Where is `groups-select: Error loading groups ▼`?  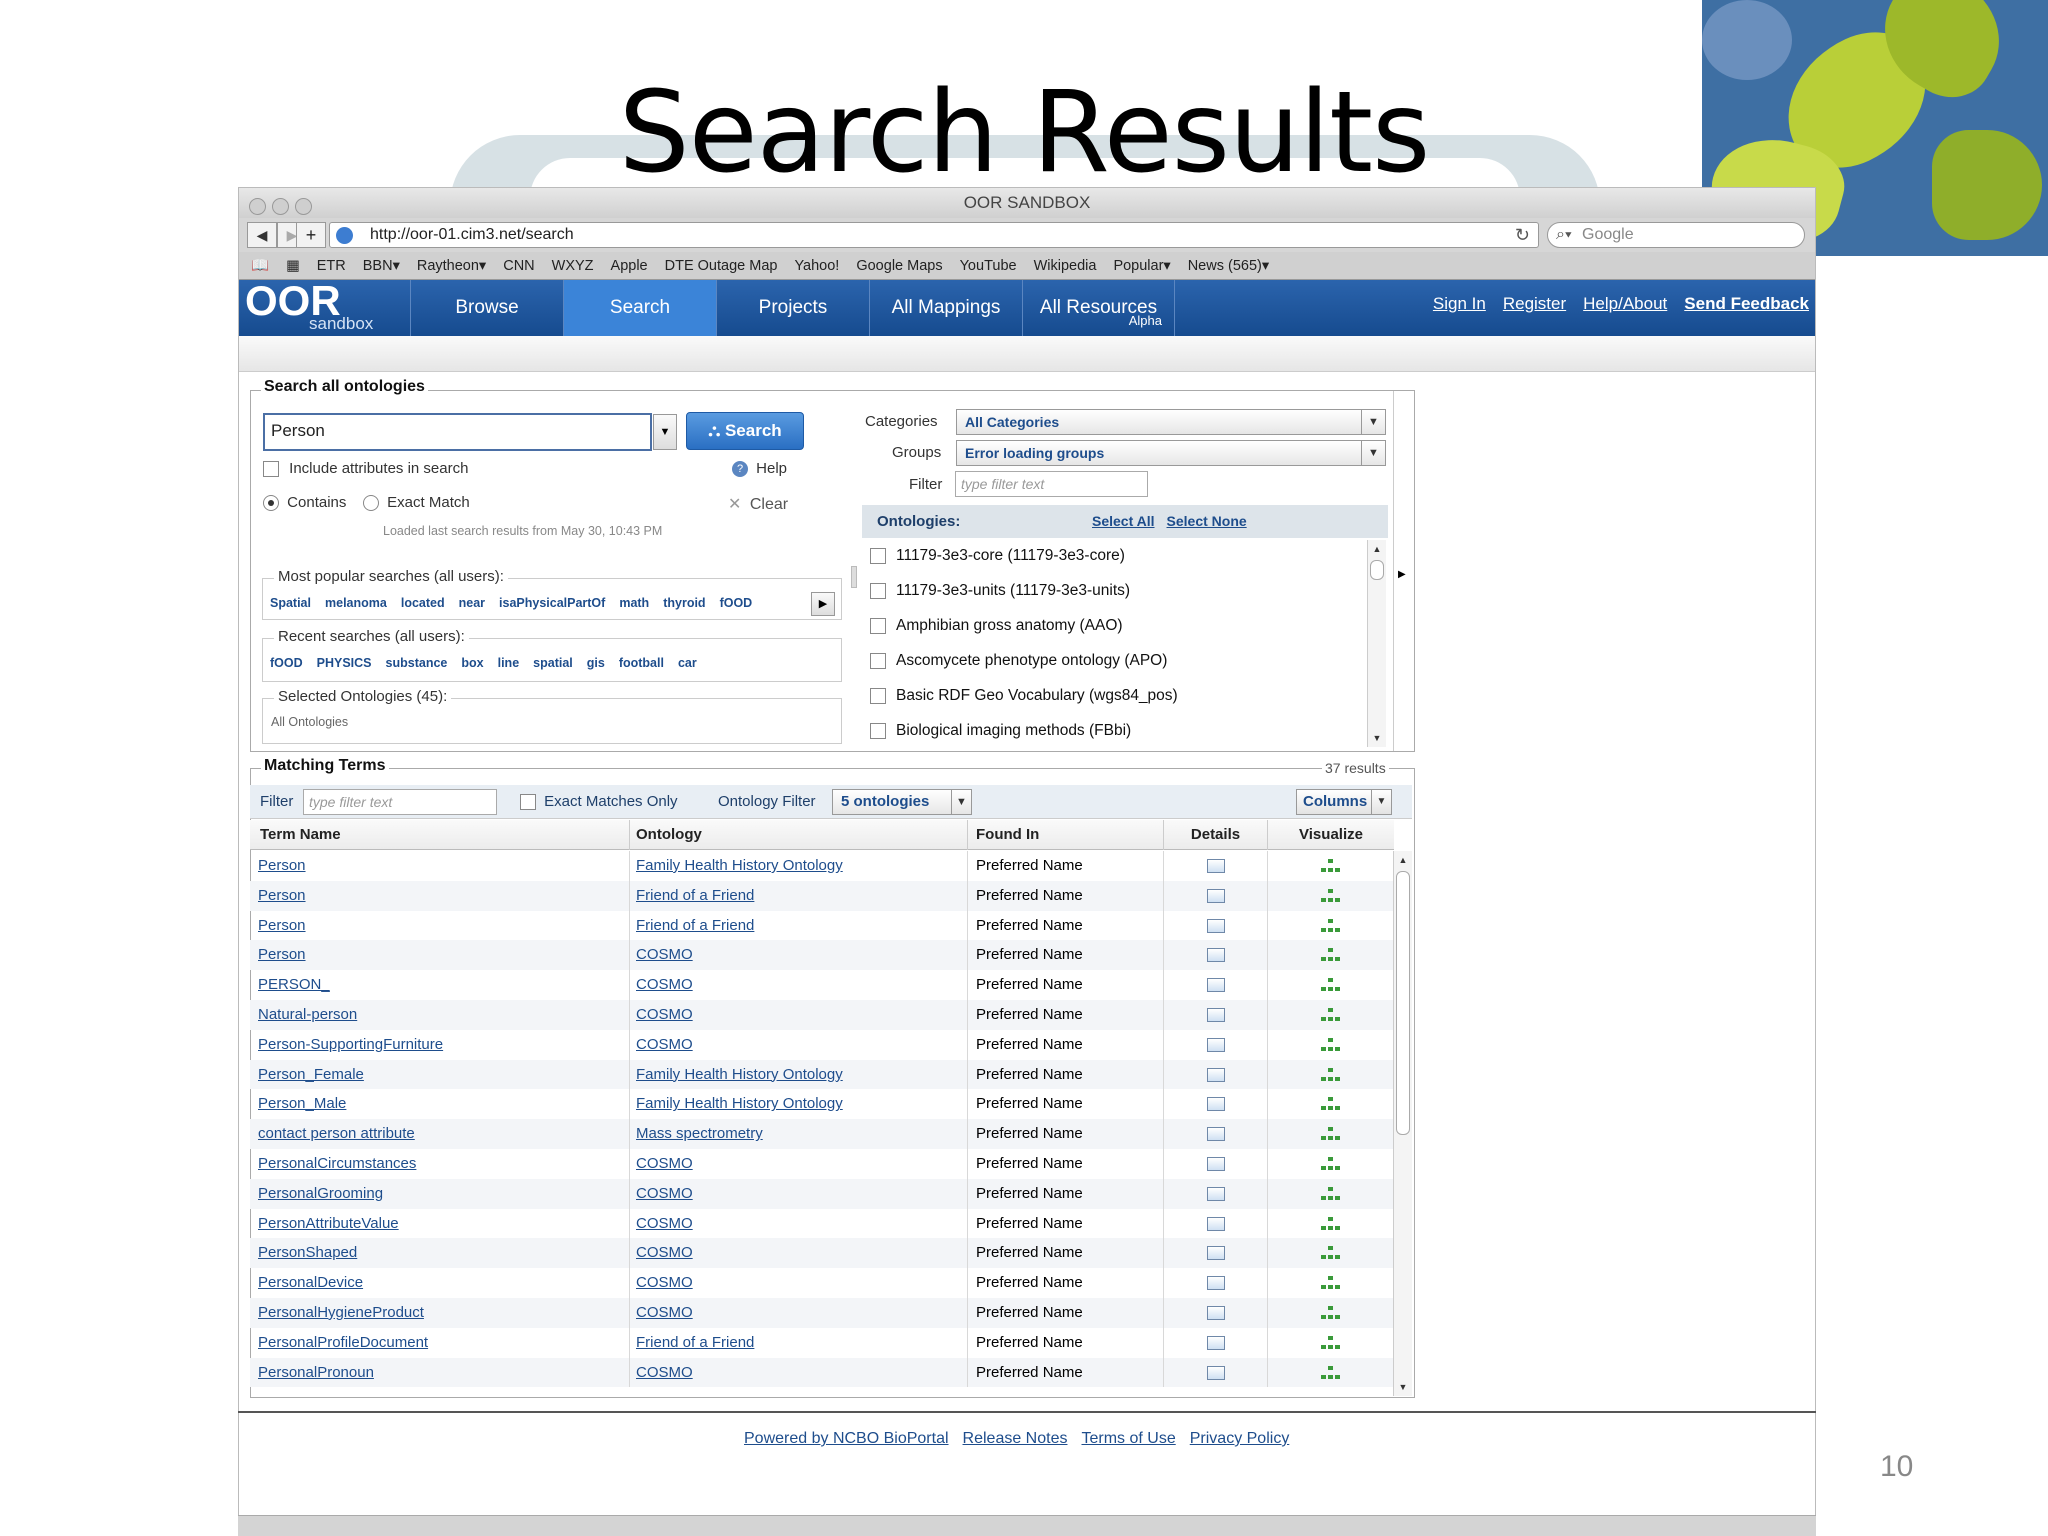
groups-select: Error loading groups ▼ is located at coordinates (1171, 453).